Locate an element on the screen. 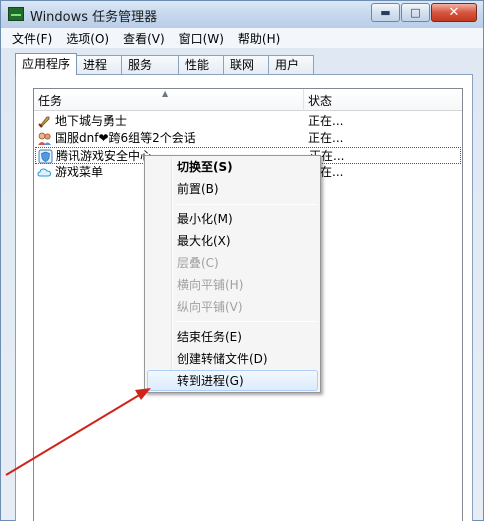 The width and height of the screenshot is (484, 521). sword-icon is located at coordinates (44, 122).